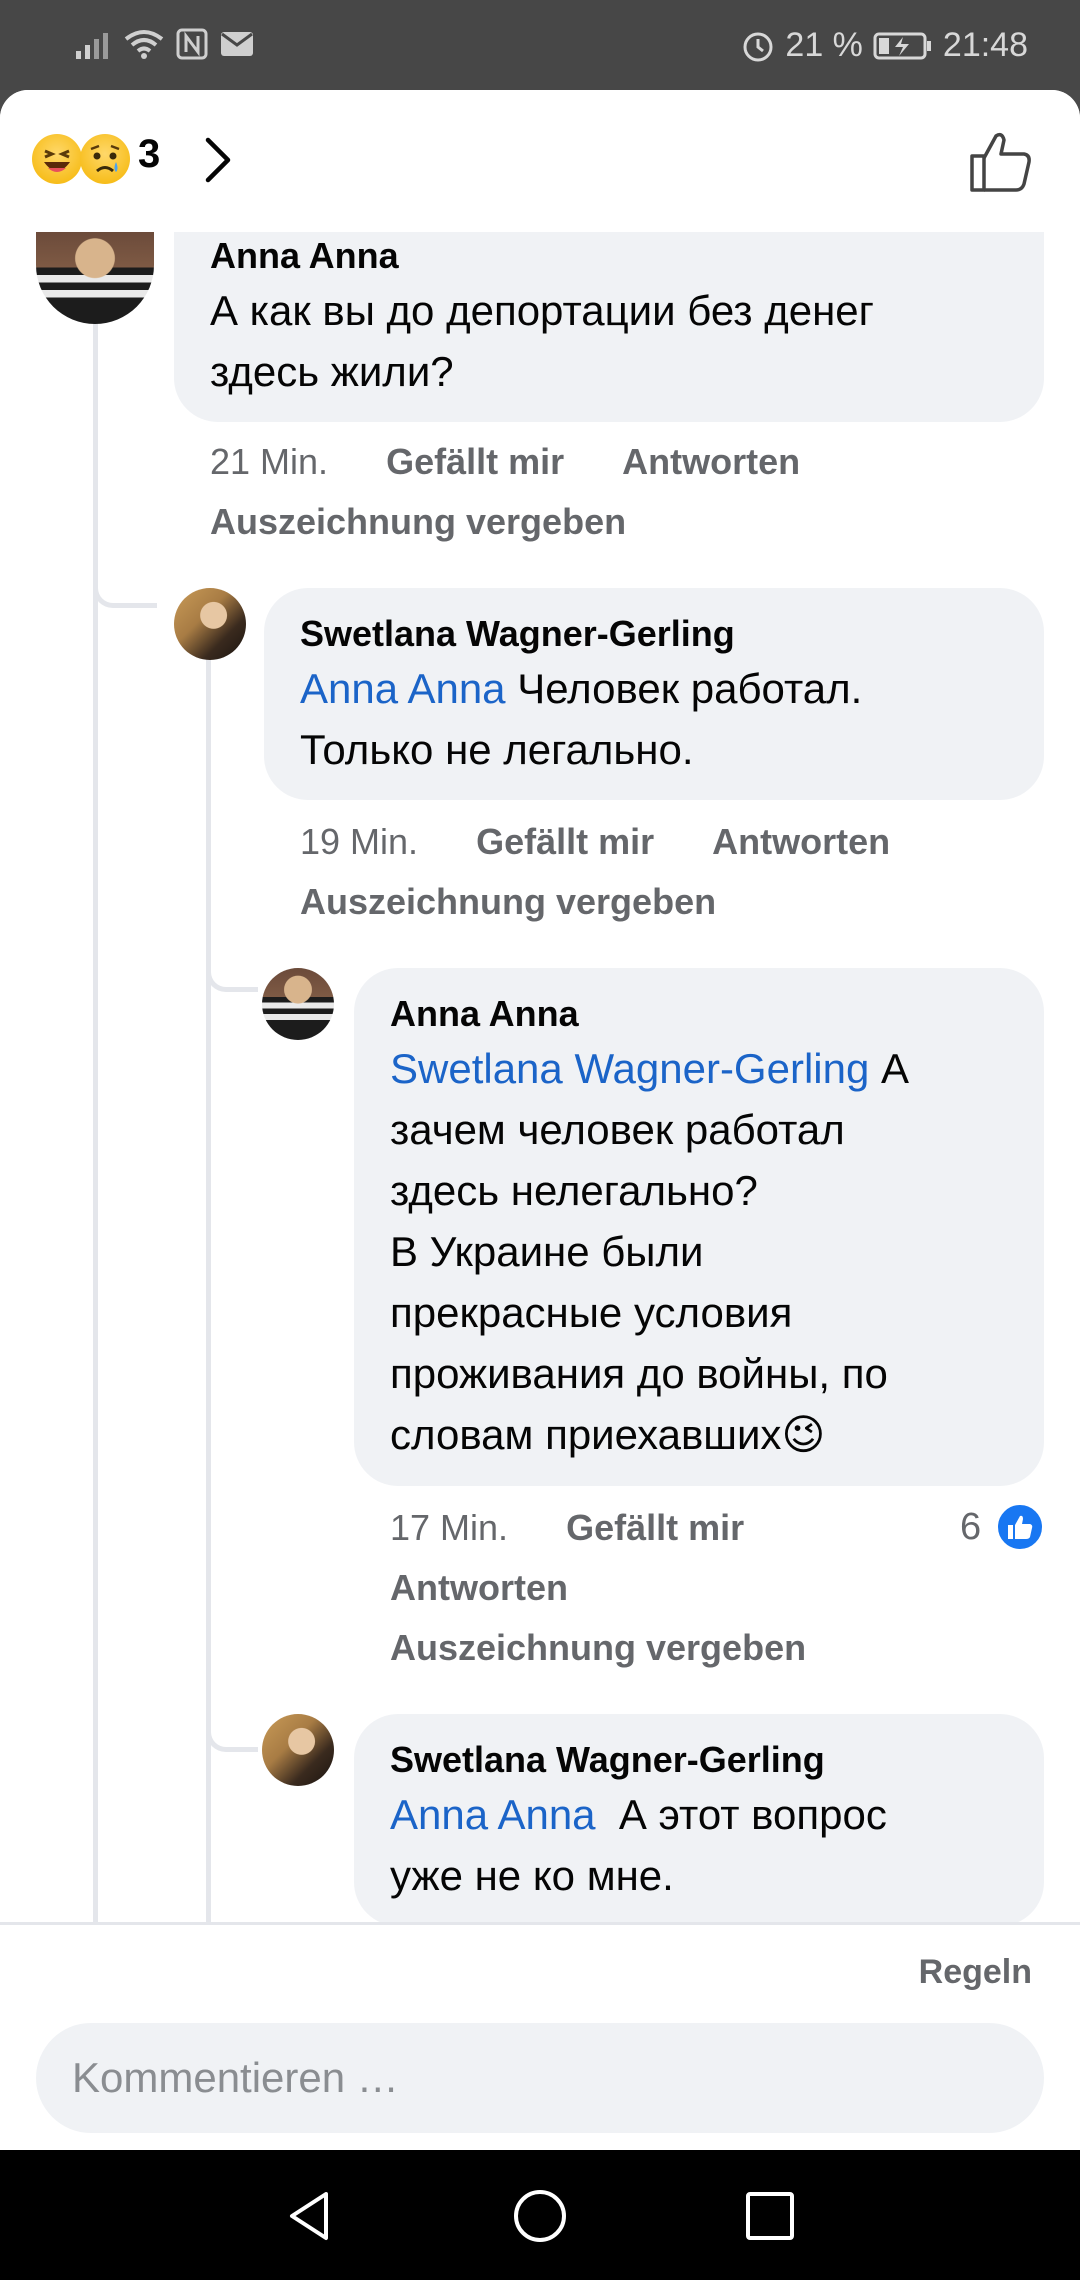 This screenshot has width=1080, height=2280. What do you see at coordinates (1001, 161) in the screenshot?
I see `thumbs-up-icon` at bounding box center [1001, 161].